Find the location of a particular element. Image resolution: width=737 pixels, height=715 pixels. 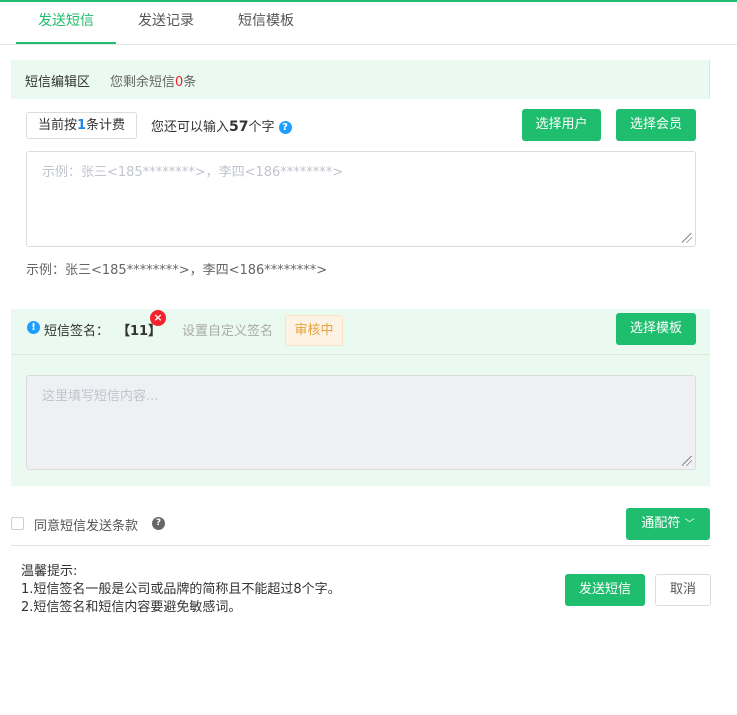

send-button: 发送短信 is located at coordinates (605, 590).